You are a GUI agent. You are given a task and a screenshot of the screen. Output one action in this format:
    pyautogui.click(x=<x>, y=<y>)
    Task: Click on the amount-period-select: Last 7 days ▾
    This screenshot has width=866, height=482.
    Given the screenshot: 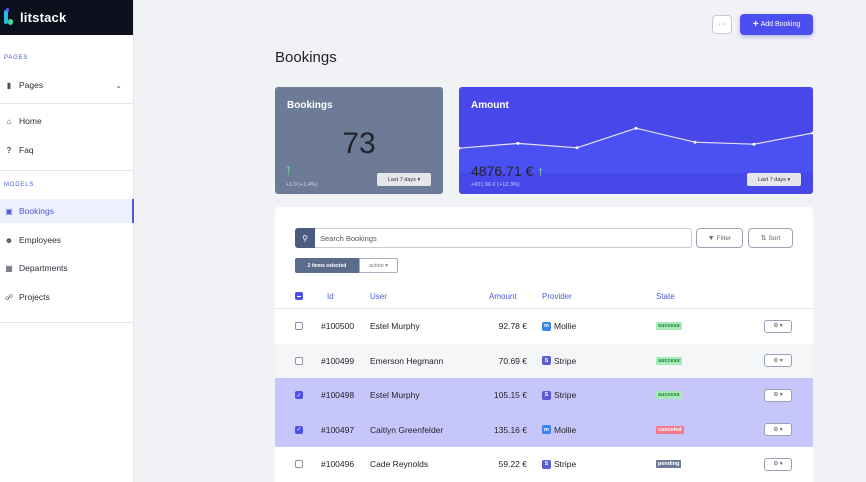 What is the action you would take?
    pyautogui.click(x=774, y=179)
    